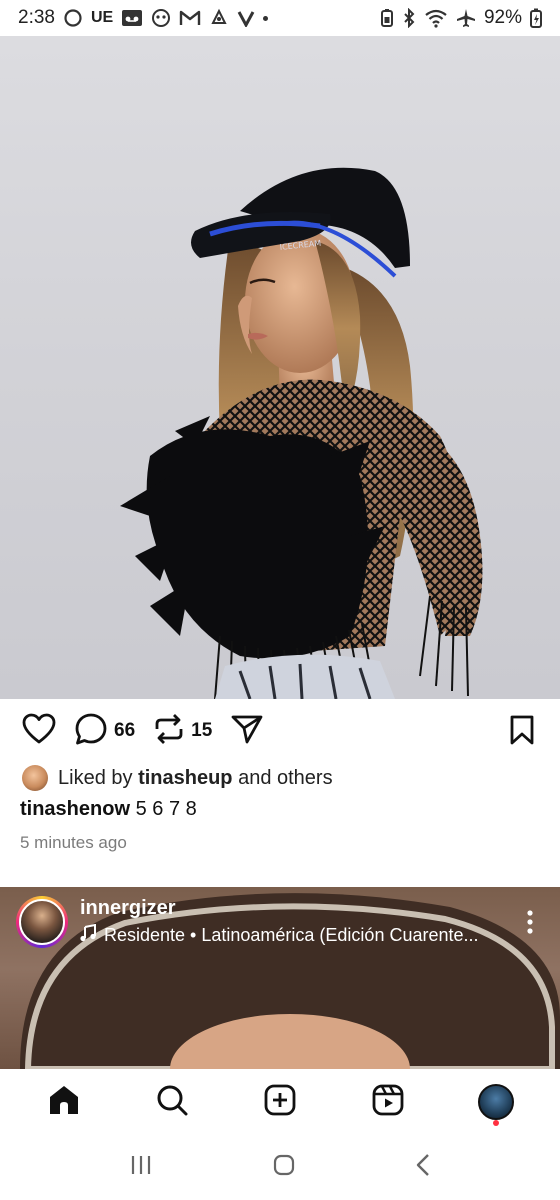 The width and height of the screenshot is (560, 1200). I want to click on app-icon, so click(219, 18).